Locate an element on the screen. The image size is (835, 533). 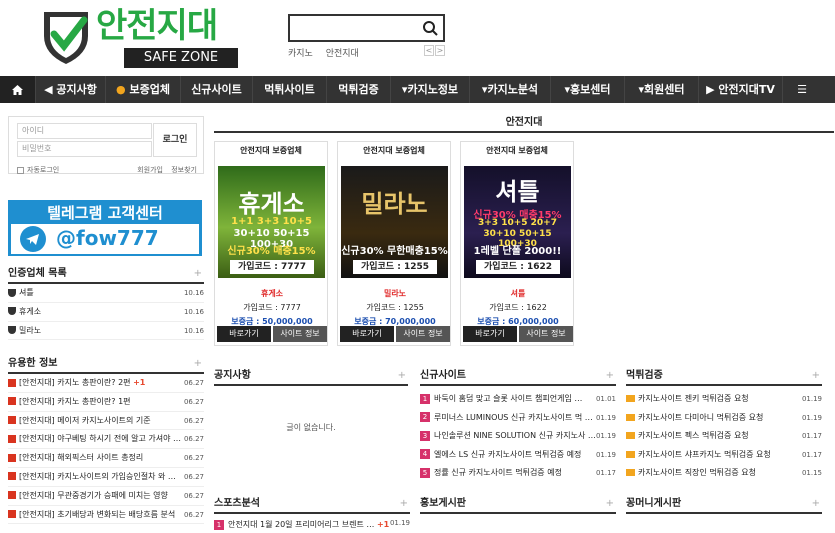
empty-message: 글이 없습니다. is located at coordinates (311, 427).